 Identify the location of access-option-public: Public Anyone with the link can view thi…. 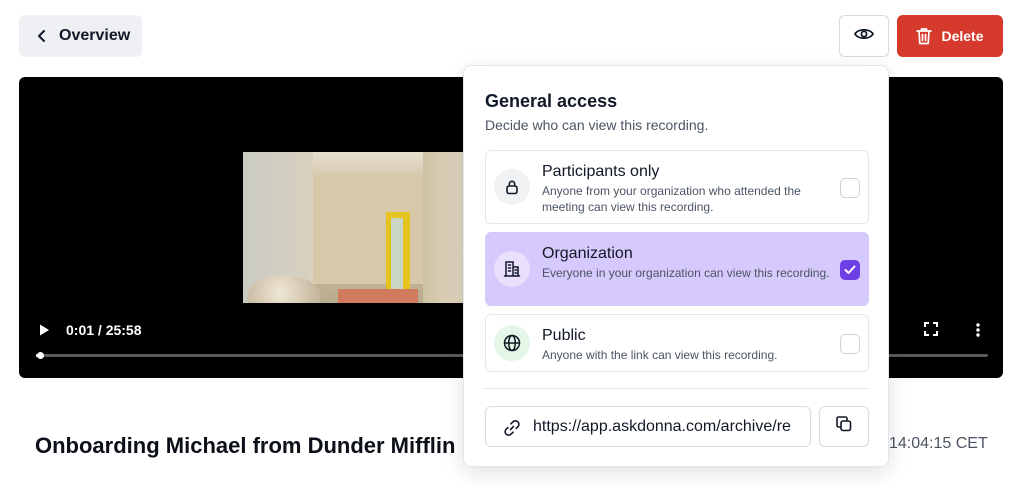
(677, 343).